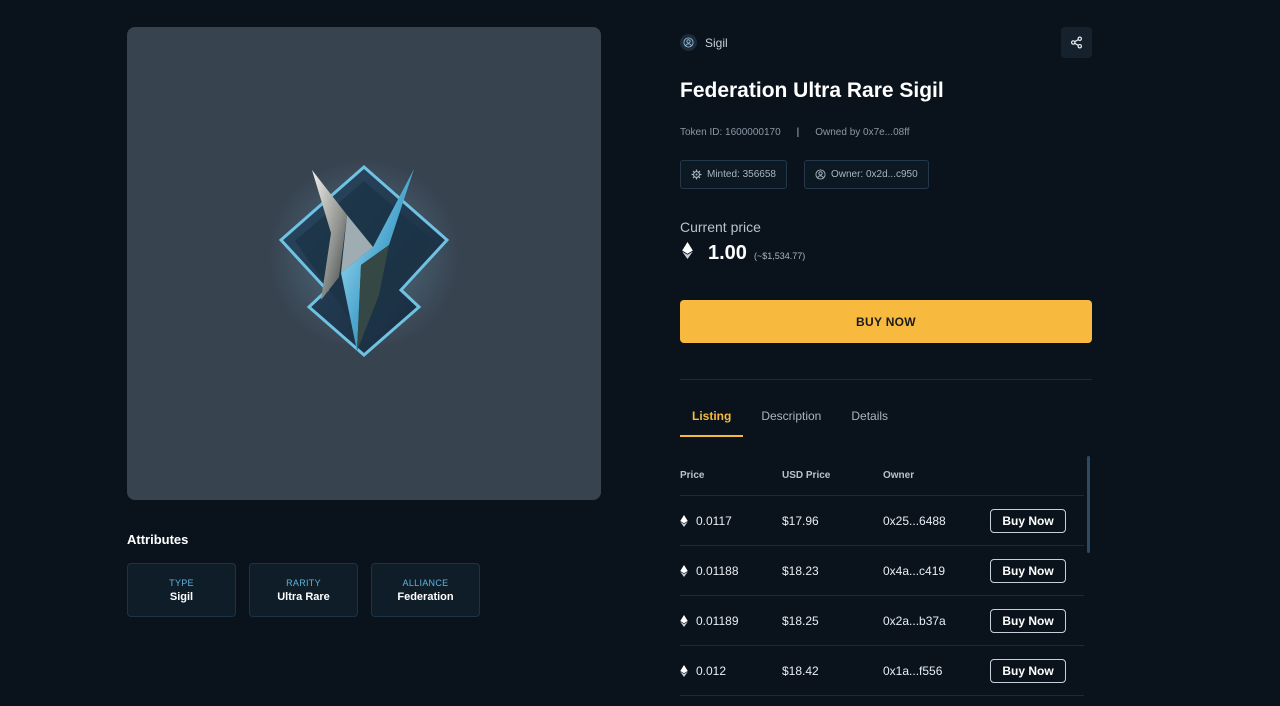 This screenshot has height=706, width=1280. What do you see at coordinates (727, 253) in the screenshot?
I see `price-value: 1.00` at bounding box center [727, 253].